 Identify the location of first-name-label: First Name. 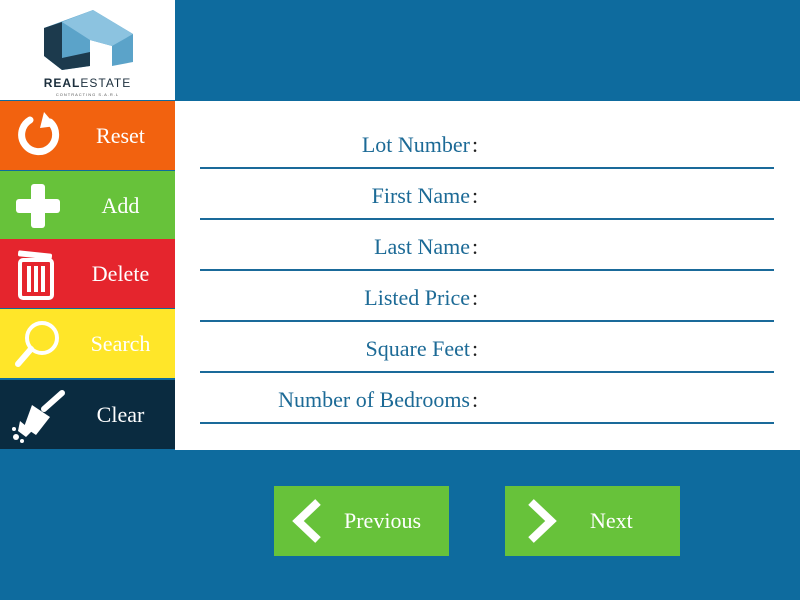
(420, 195).